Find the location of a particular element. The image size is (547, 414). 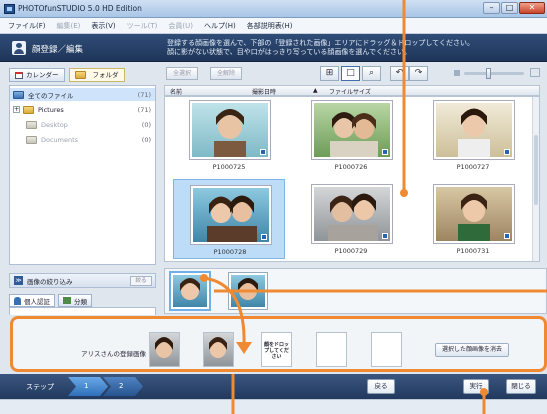

close-button: 閉じる is located at coordinates (521, 386).